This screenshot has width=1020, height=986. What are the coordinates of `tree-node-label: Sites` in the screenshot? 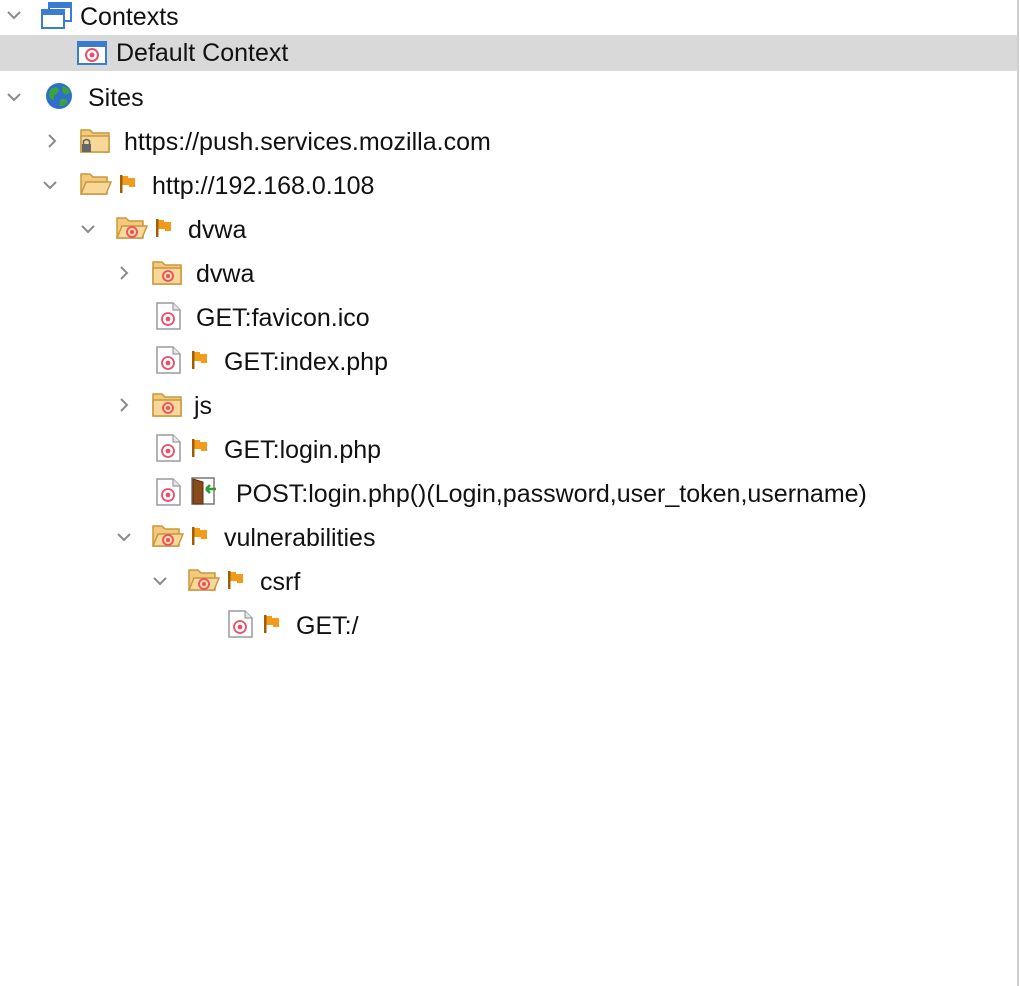 It's located at (116, 98).